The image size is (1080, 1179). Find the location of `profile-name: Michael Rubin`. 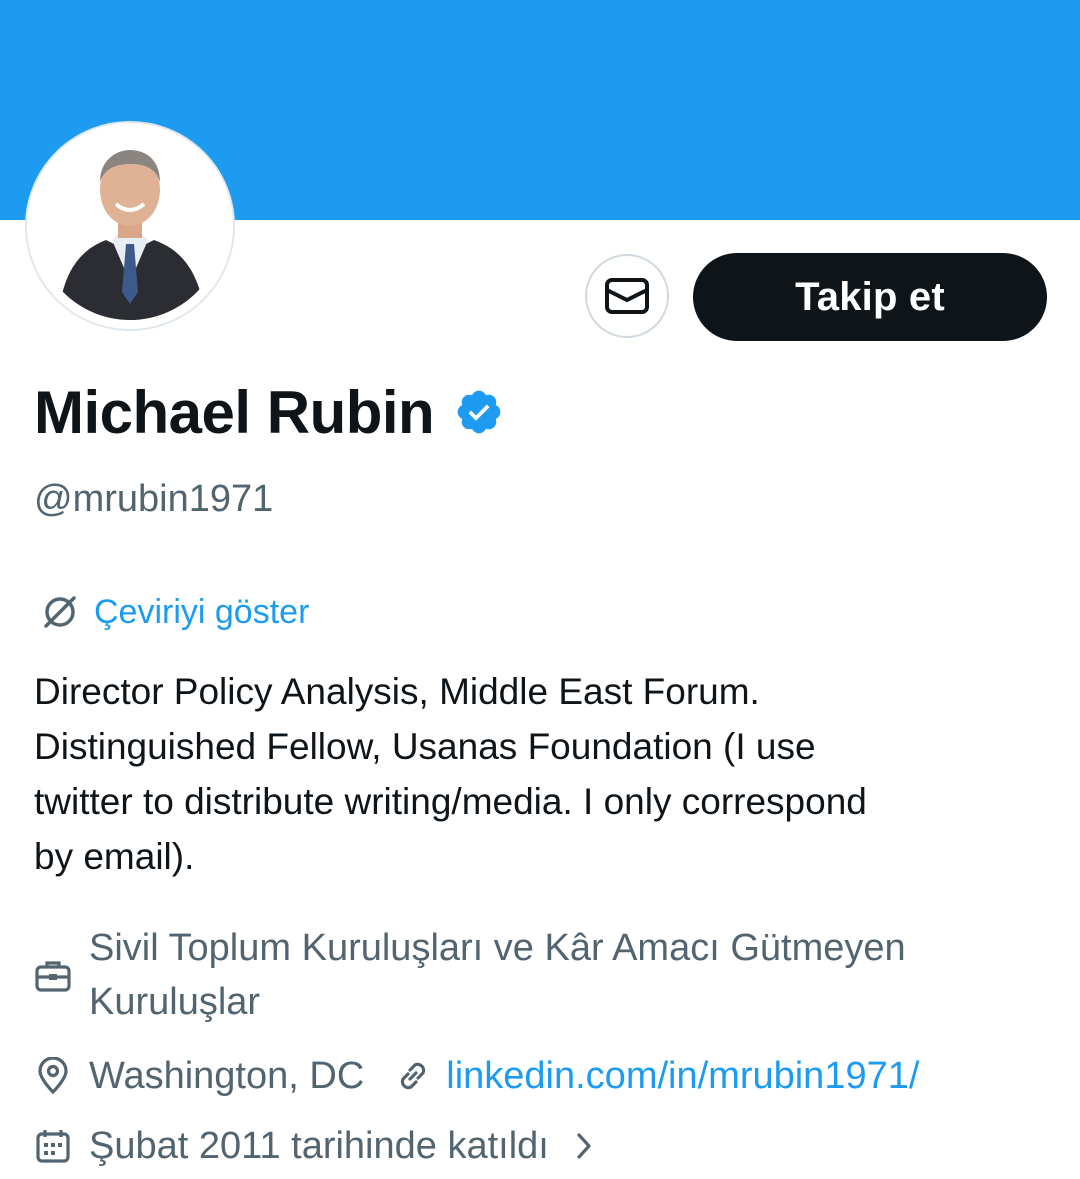

profile-name: Michael Rubin is located at coordinates (234, 412).